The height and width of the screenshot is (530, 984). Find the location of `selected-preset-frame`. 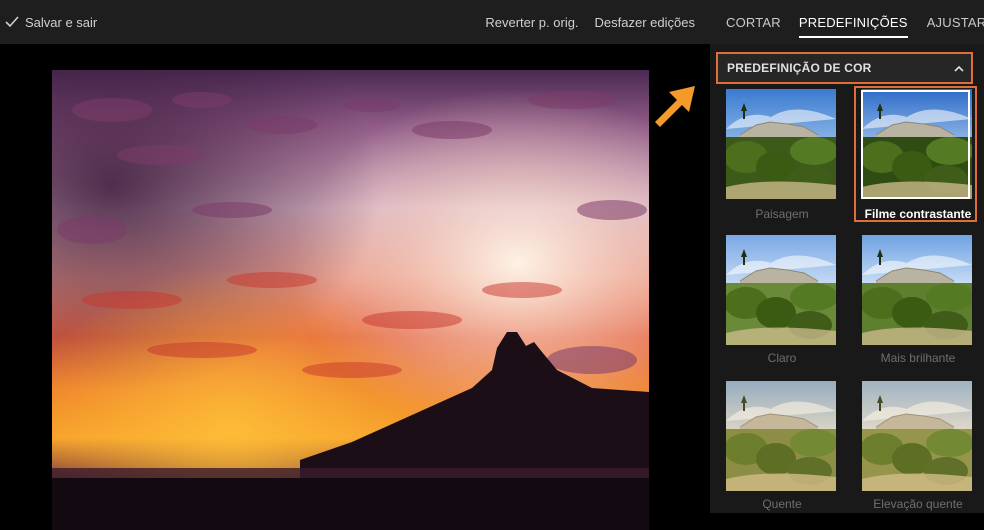

selected-preset-frame is located at coordinates (915, 144).